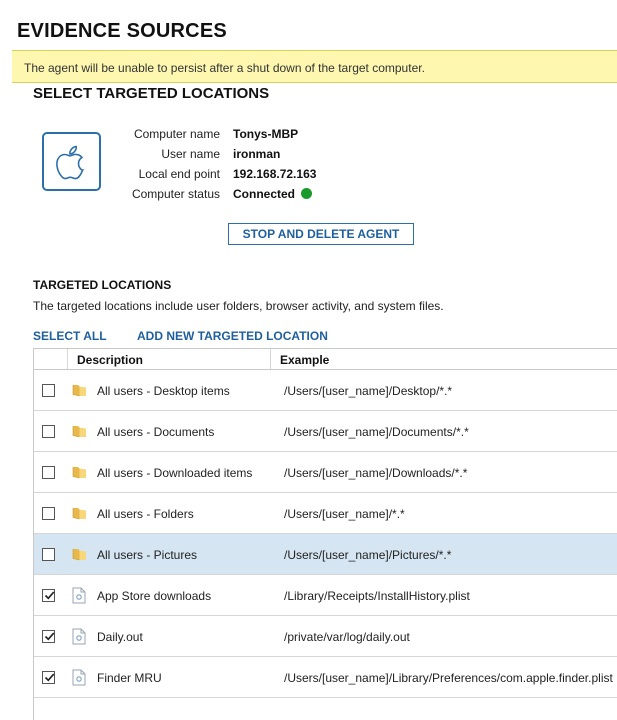  Describe the element at coordinates (120, 637) in the screenshot. I see `row-description: Daily.out` at that location.